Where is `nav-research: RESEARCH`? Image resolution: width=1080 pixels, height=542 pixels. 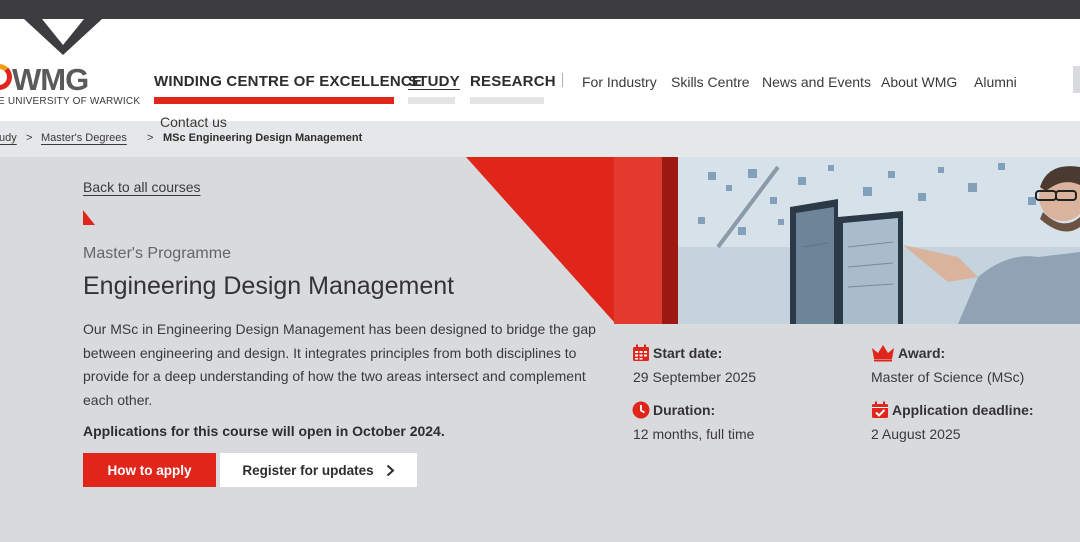
nav-research: RESEARCH is located at coordinates (513, 81).